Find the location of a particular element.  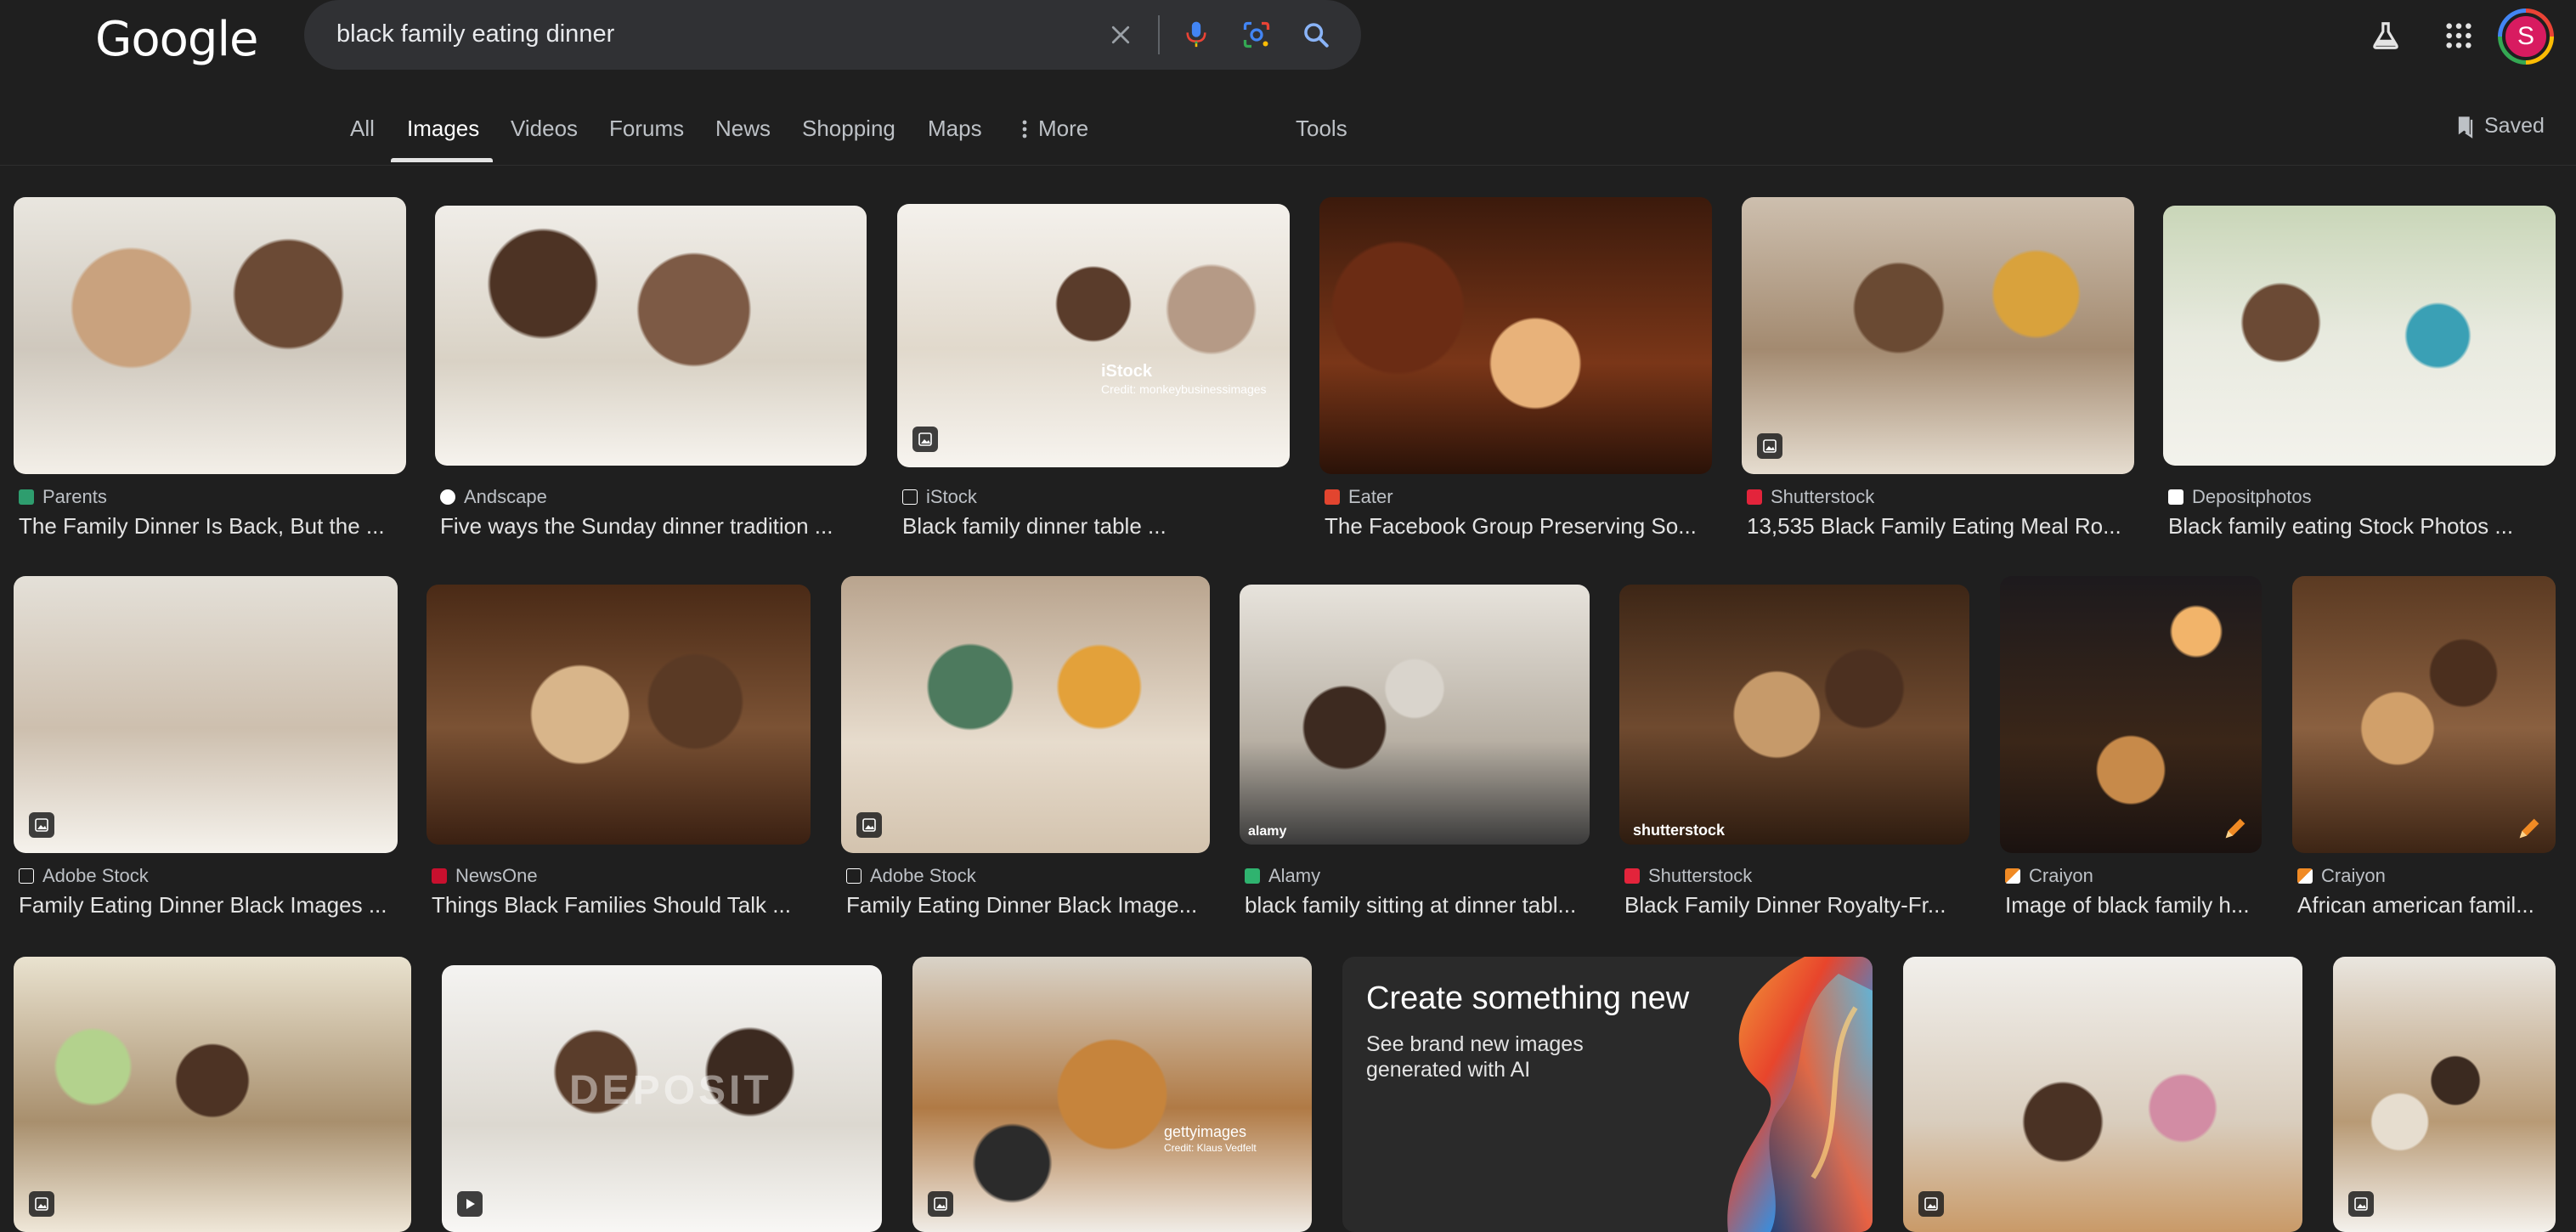

result-thumbnail: shutterstock is located at coordinates (1794, 715).